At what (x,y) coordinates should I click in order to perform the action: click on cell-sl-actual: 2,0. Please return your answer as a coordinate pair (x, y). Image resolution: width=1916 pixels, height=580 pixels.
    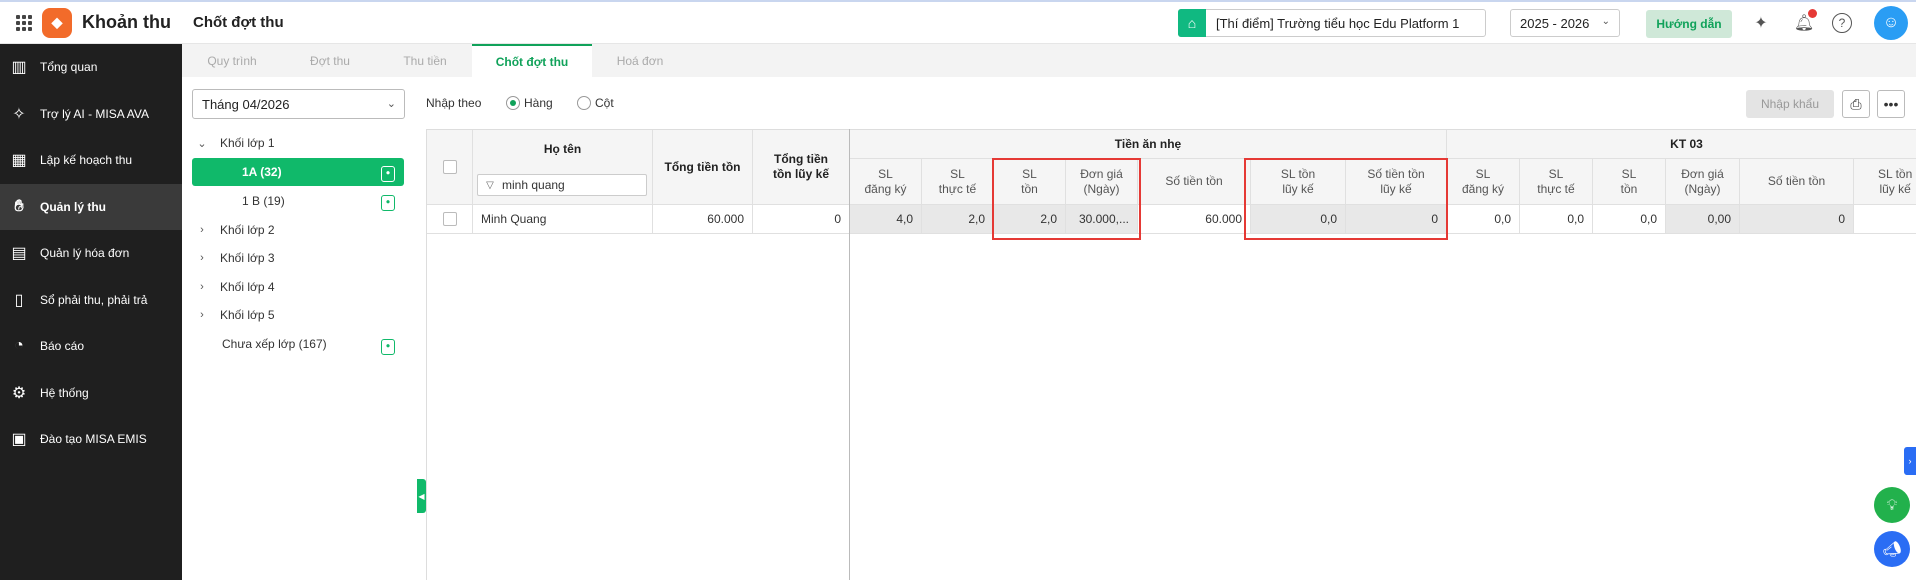
    Looking at the image, I should click on (958, 219).